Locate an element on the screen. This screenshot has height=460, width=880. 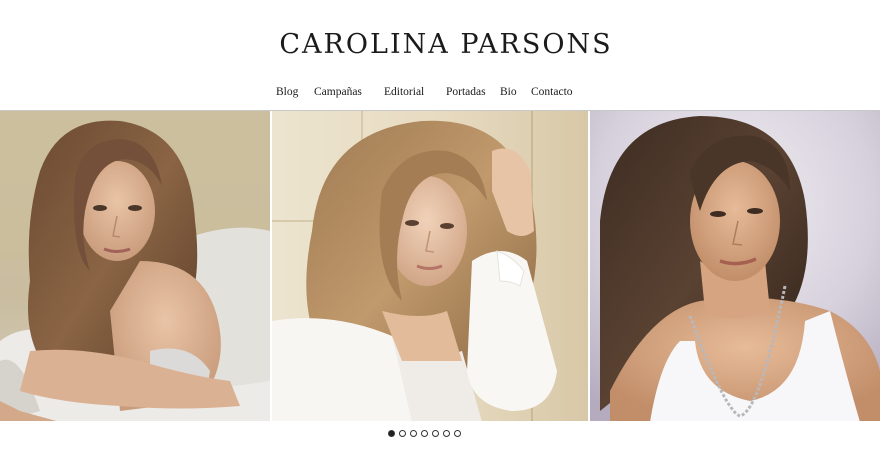
carousel-pagination is located at coordinates (424, 434).